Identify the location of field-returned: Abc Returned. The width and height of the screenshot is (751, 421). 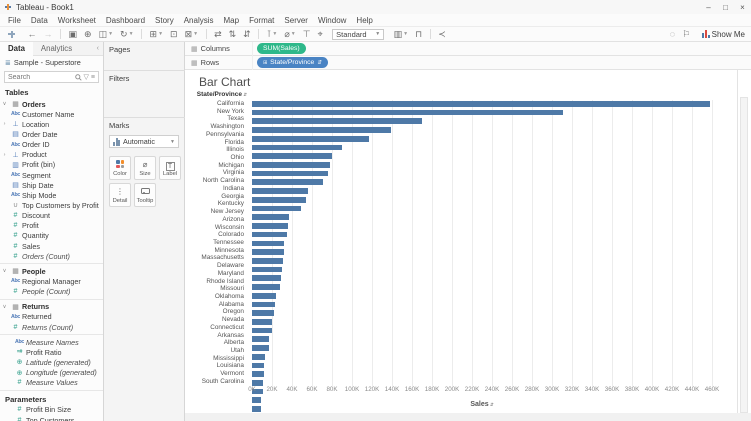
(51, 317).